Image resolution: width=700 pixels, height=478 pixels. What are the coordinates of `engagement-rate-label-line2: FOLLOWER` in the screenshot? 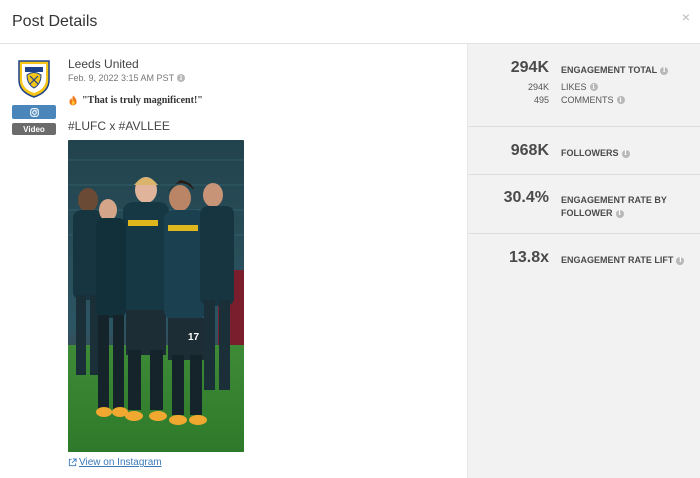 It's located at (587, 213).